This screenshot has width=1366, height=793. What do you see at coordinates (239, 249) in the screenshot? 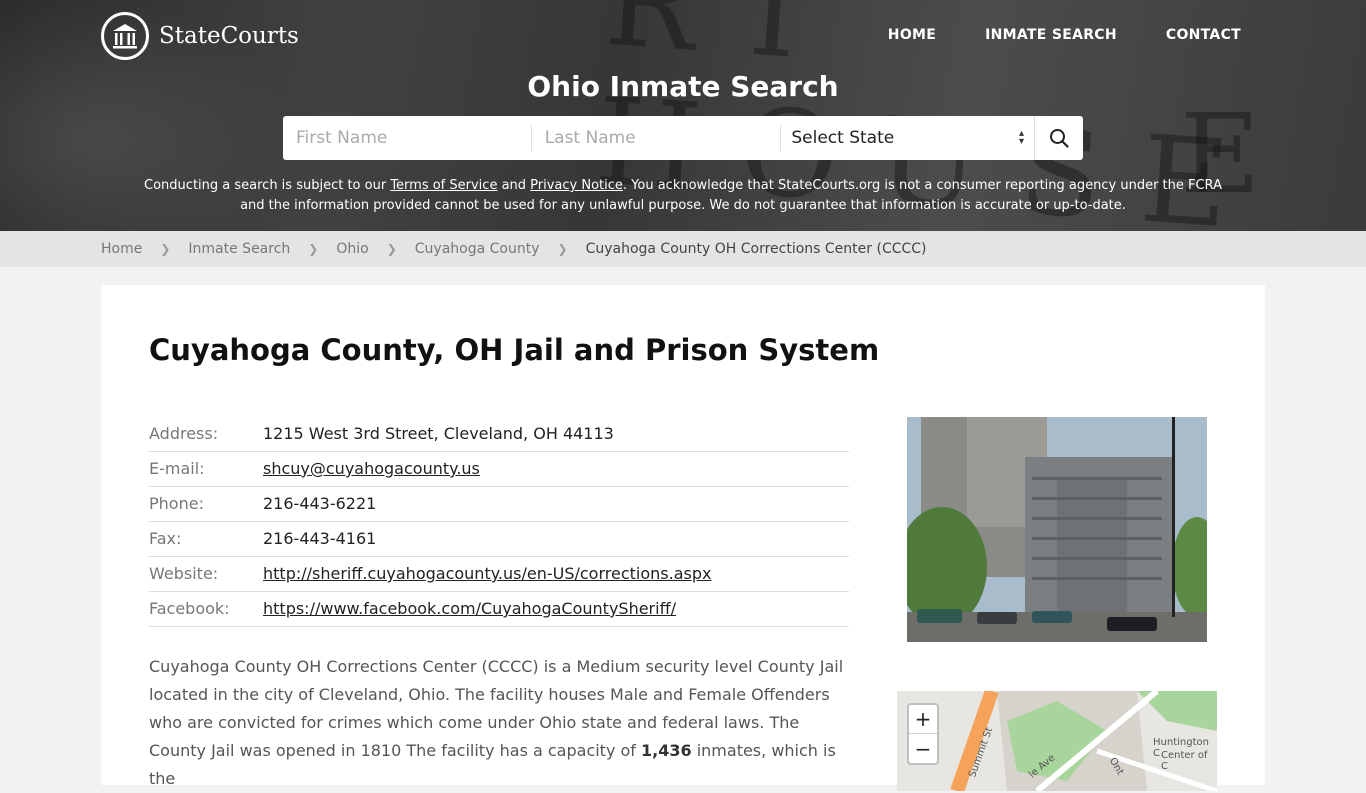
I see `breadcrumb-inmate-search: Inmate Search` at bounding box center [239, 249].